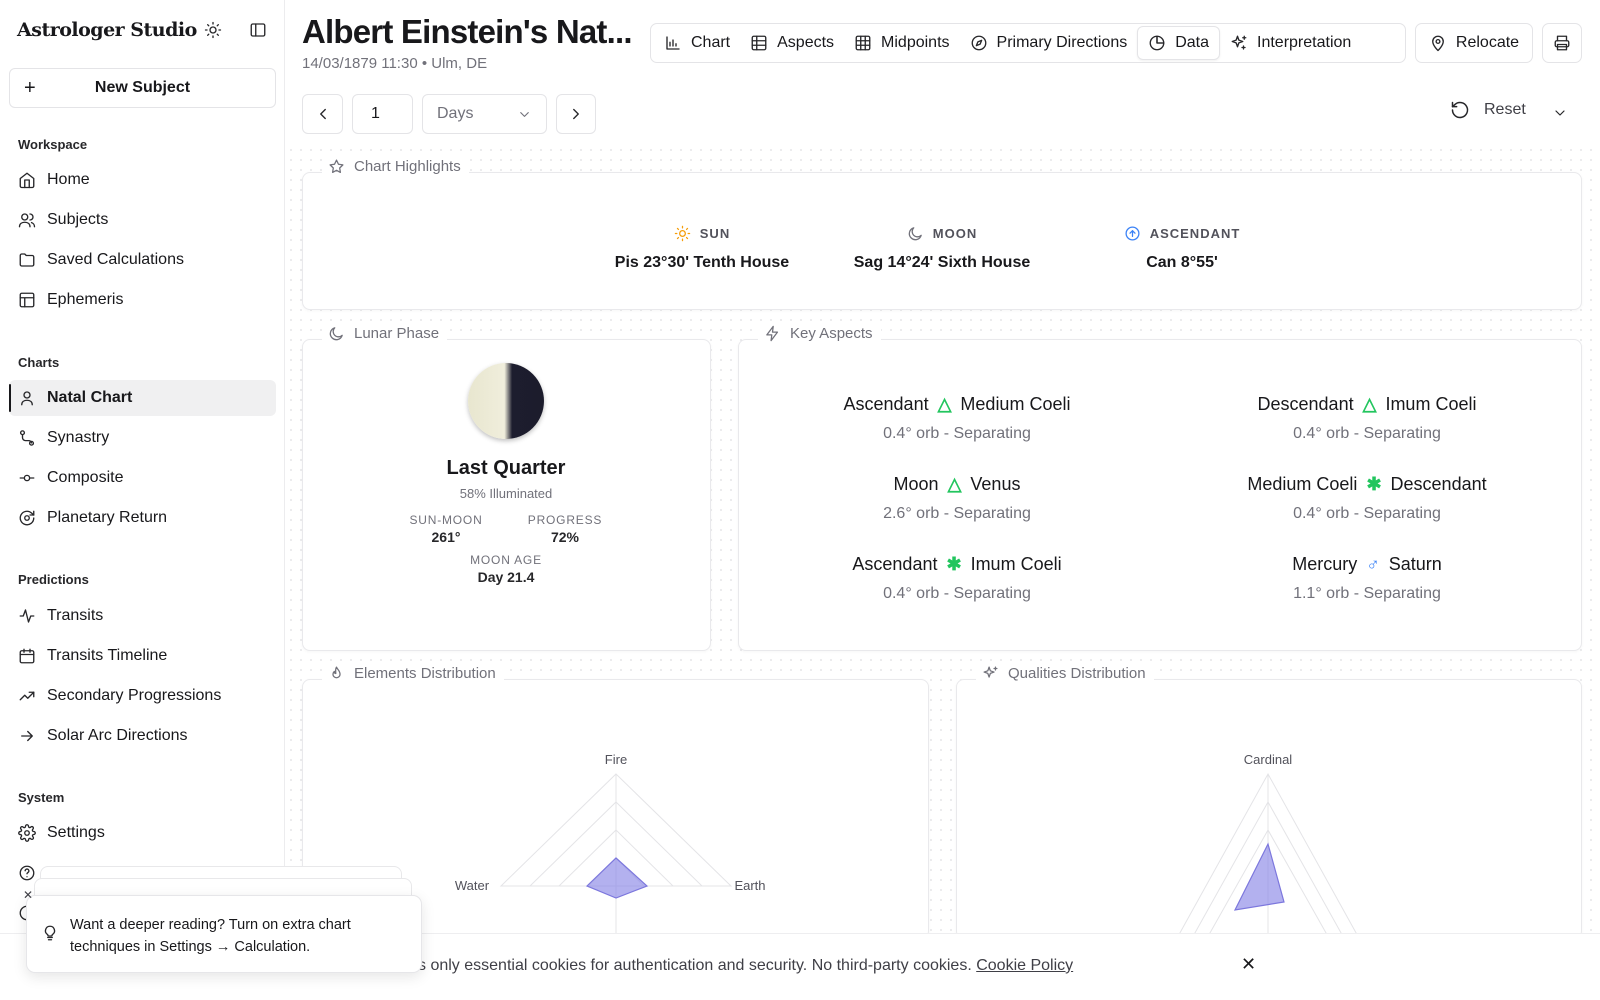  Describe the element at coordinates (1373, 564) in the screenshot. I see `aspect-symbol-icon: ♂` at that location.